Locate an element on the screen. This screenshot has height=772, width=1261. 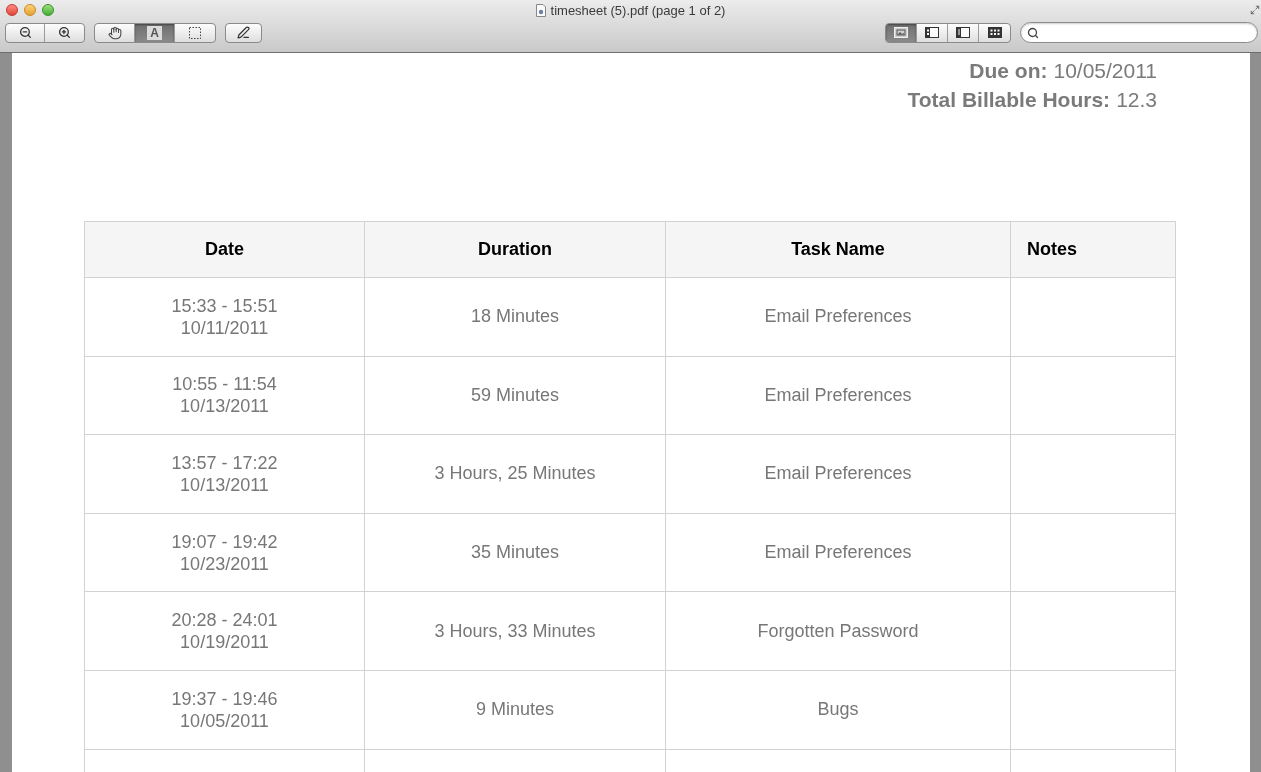
table-cell: Forgotten Password is located at coordinates (838, 631).